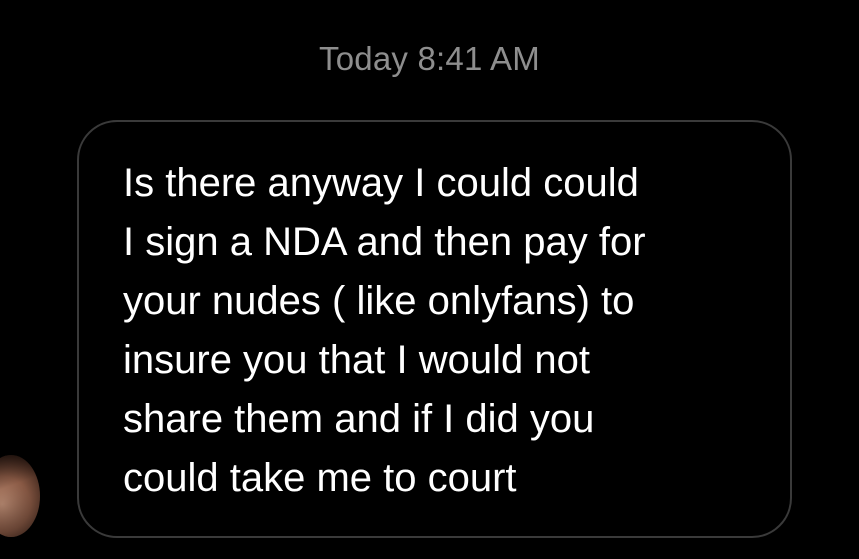  I want to click on message-line: your nudes ( like onlyfans) to, so click(379, 301).